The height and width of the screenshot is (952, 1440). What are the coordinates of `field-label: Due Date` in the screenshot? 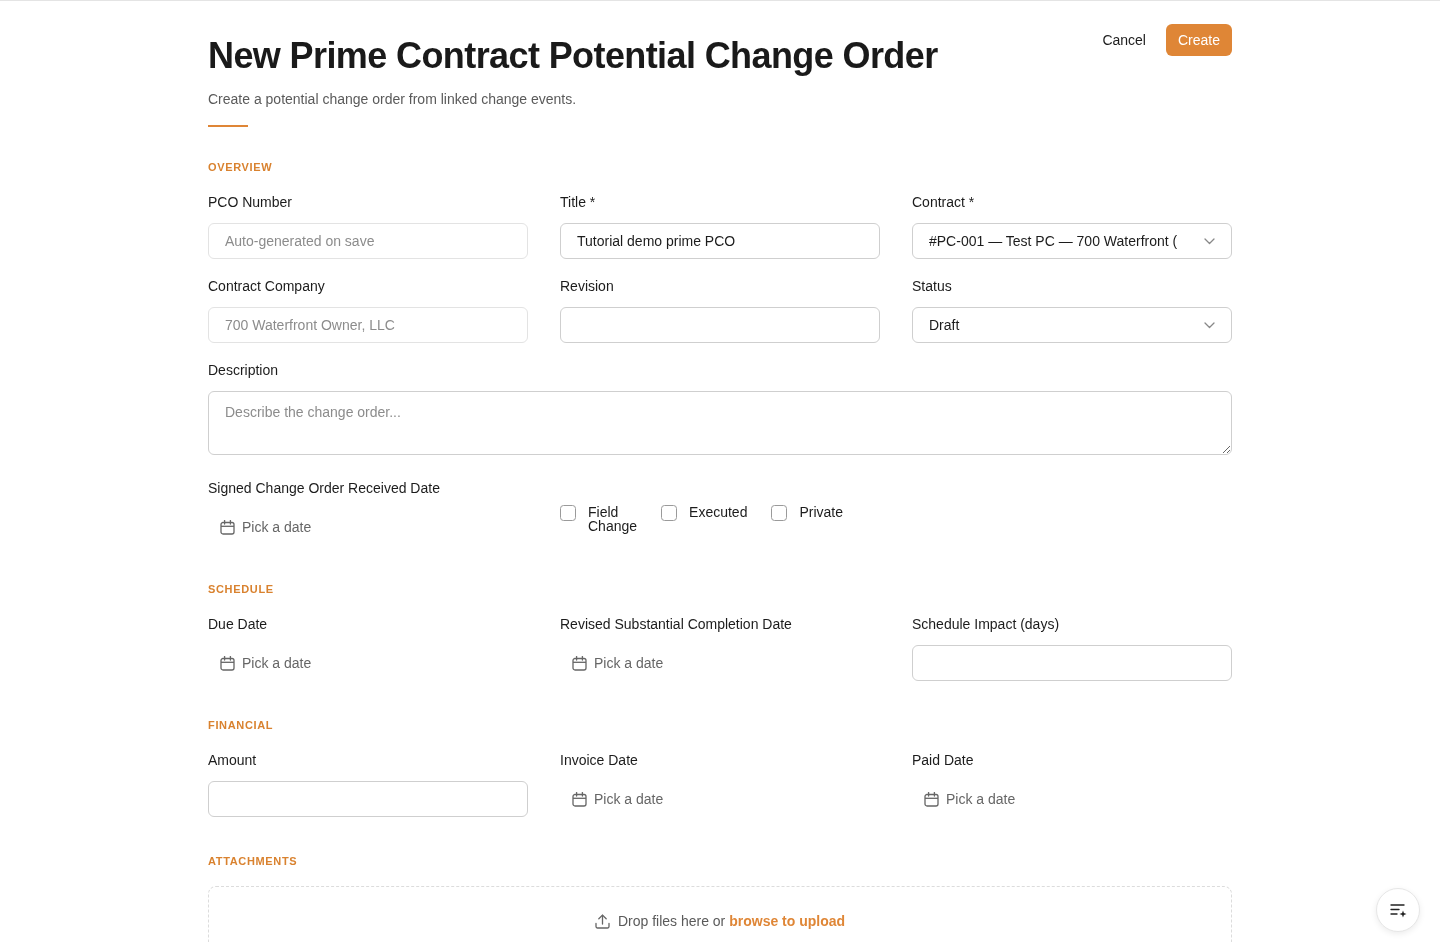 It's located at (238, 624).